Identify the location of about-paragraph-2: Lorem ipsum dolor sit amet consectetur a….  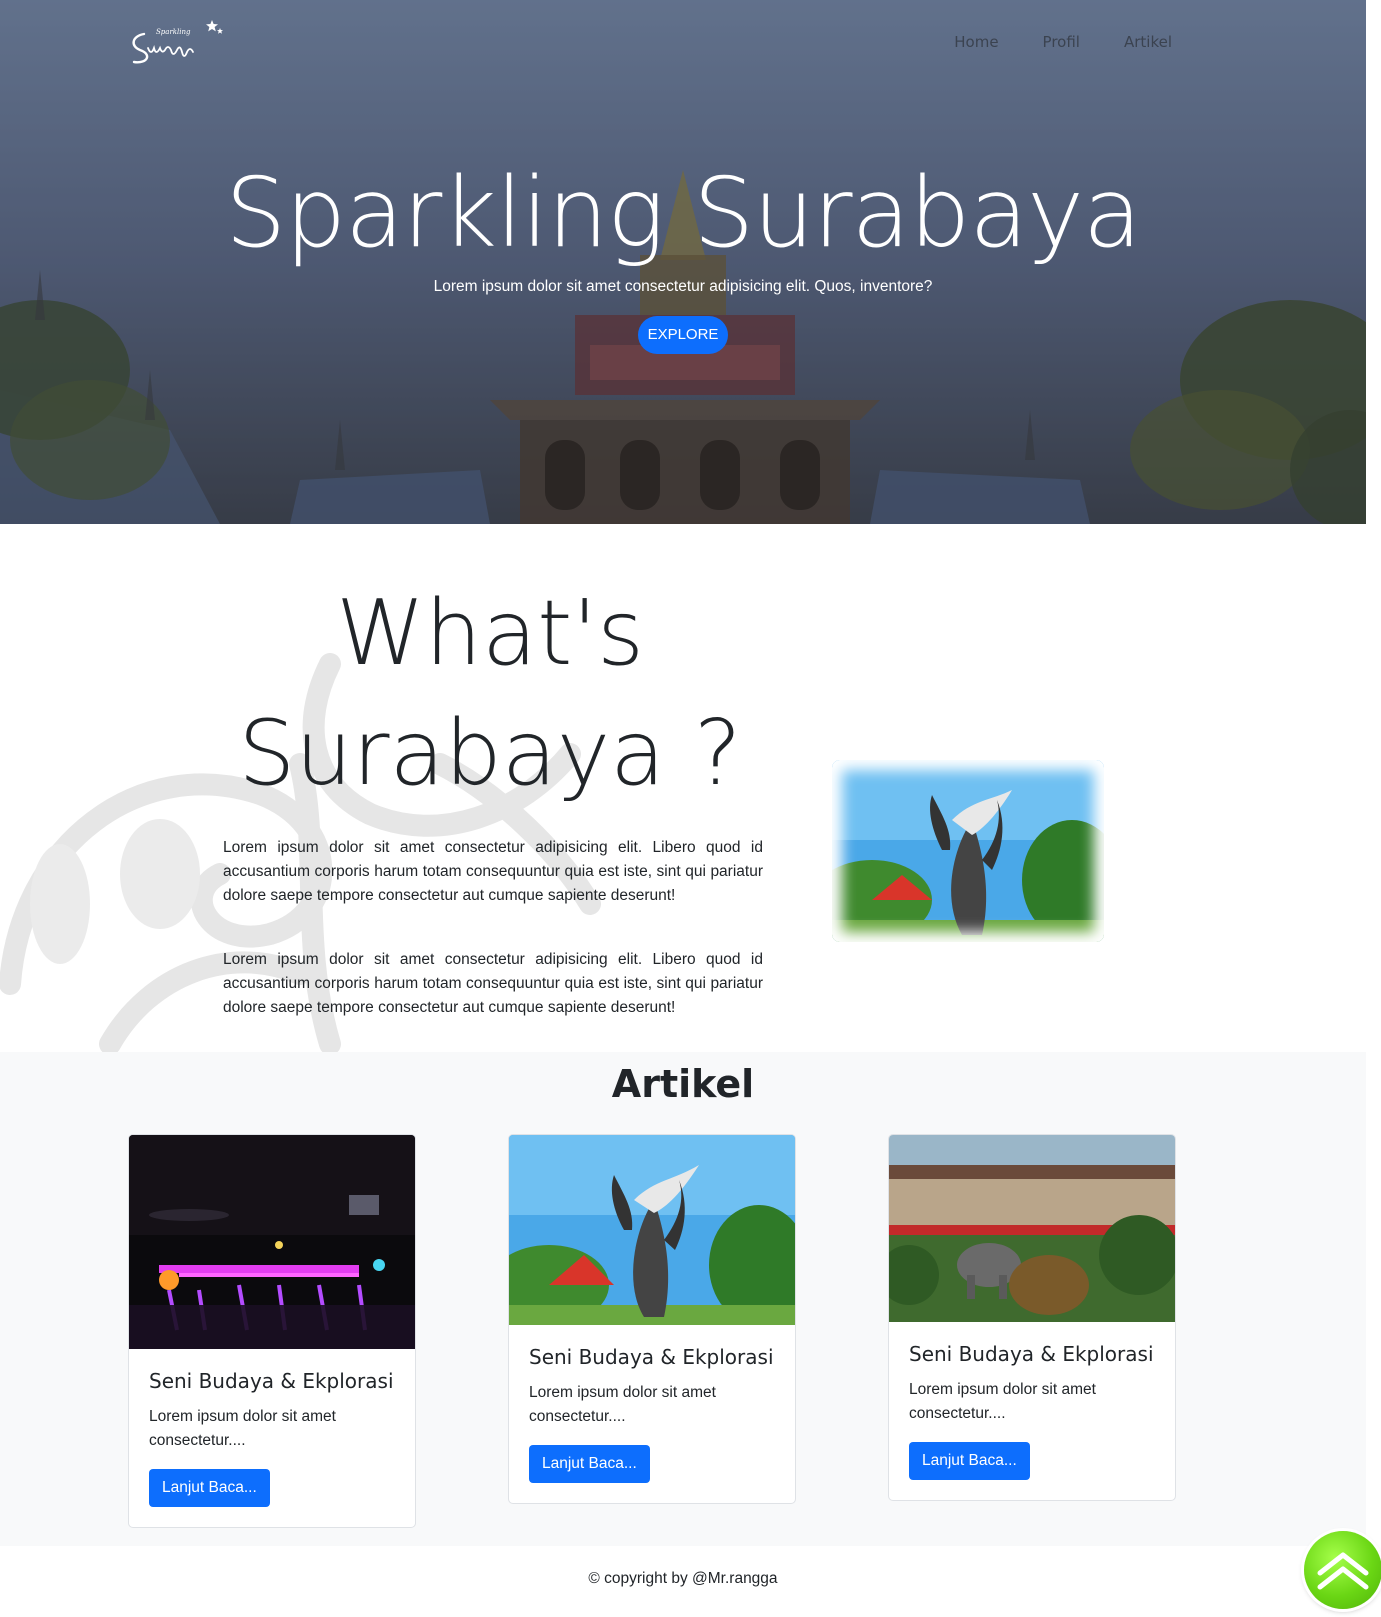
(493, 983).